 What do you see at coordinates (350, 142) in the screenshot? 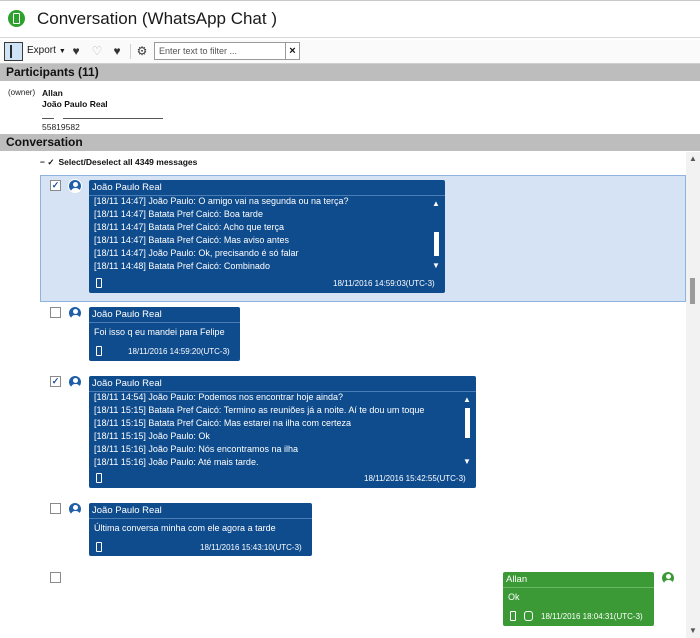
I see `conversation-header: Conversation` at bounding box center [350, 142].